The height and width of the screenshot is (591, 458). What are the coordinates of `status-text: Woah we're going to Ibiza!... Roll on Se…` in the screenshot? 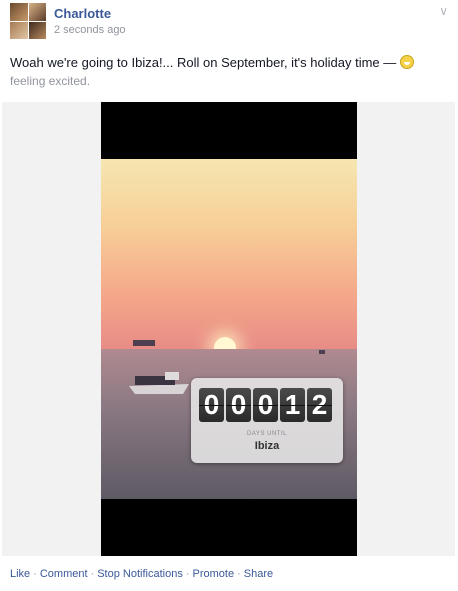 It's located at (225, 63).